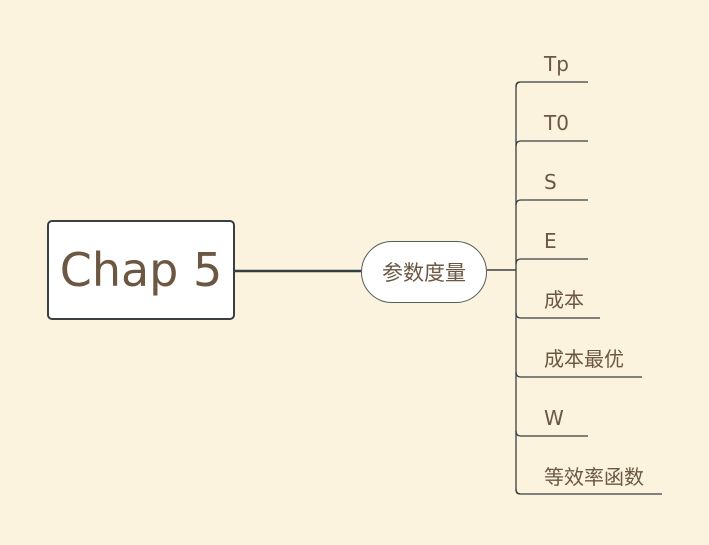  I want to click on central-topic: Chap 5, so click(141, 270).